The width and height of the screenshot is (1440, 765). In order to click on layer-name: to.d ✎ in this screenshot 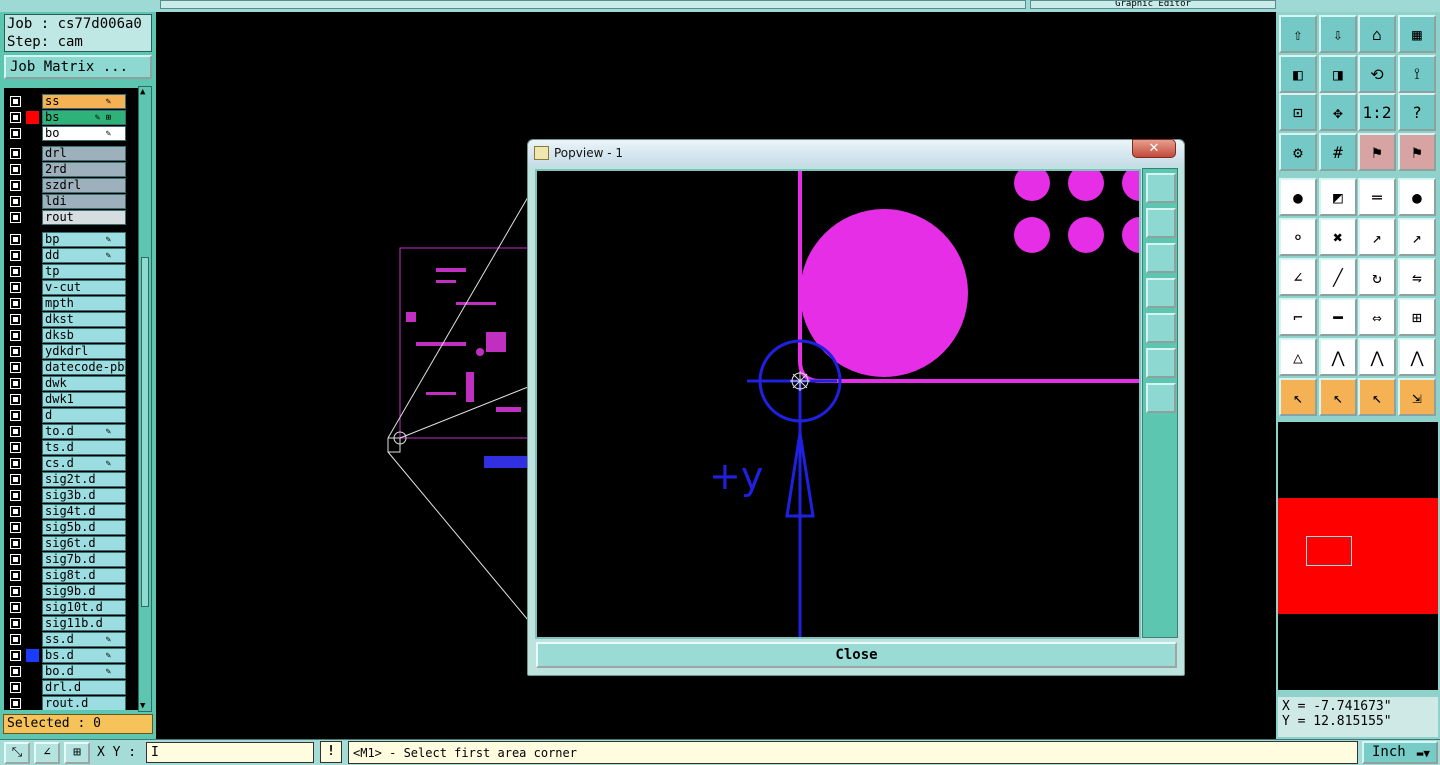, I will do `click(84, 431)`.